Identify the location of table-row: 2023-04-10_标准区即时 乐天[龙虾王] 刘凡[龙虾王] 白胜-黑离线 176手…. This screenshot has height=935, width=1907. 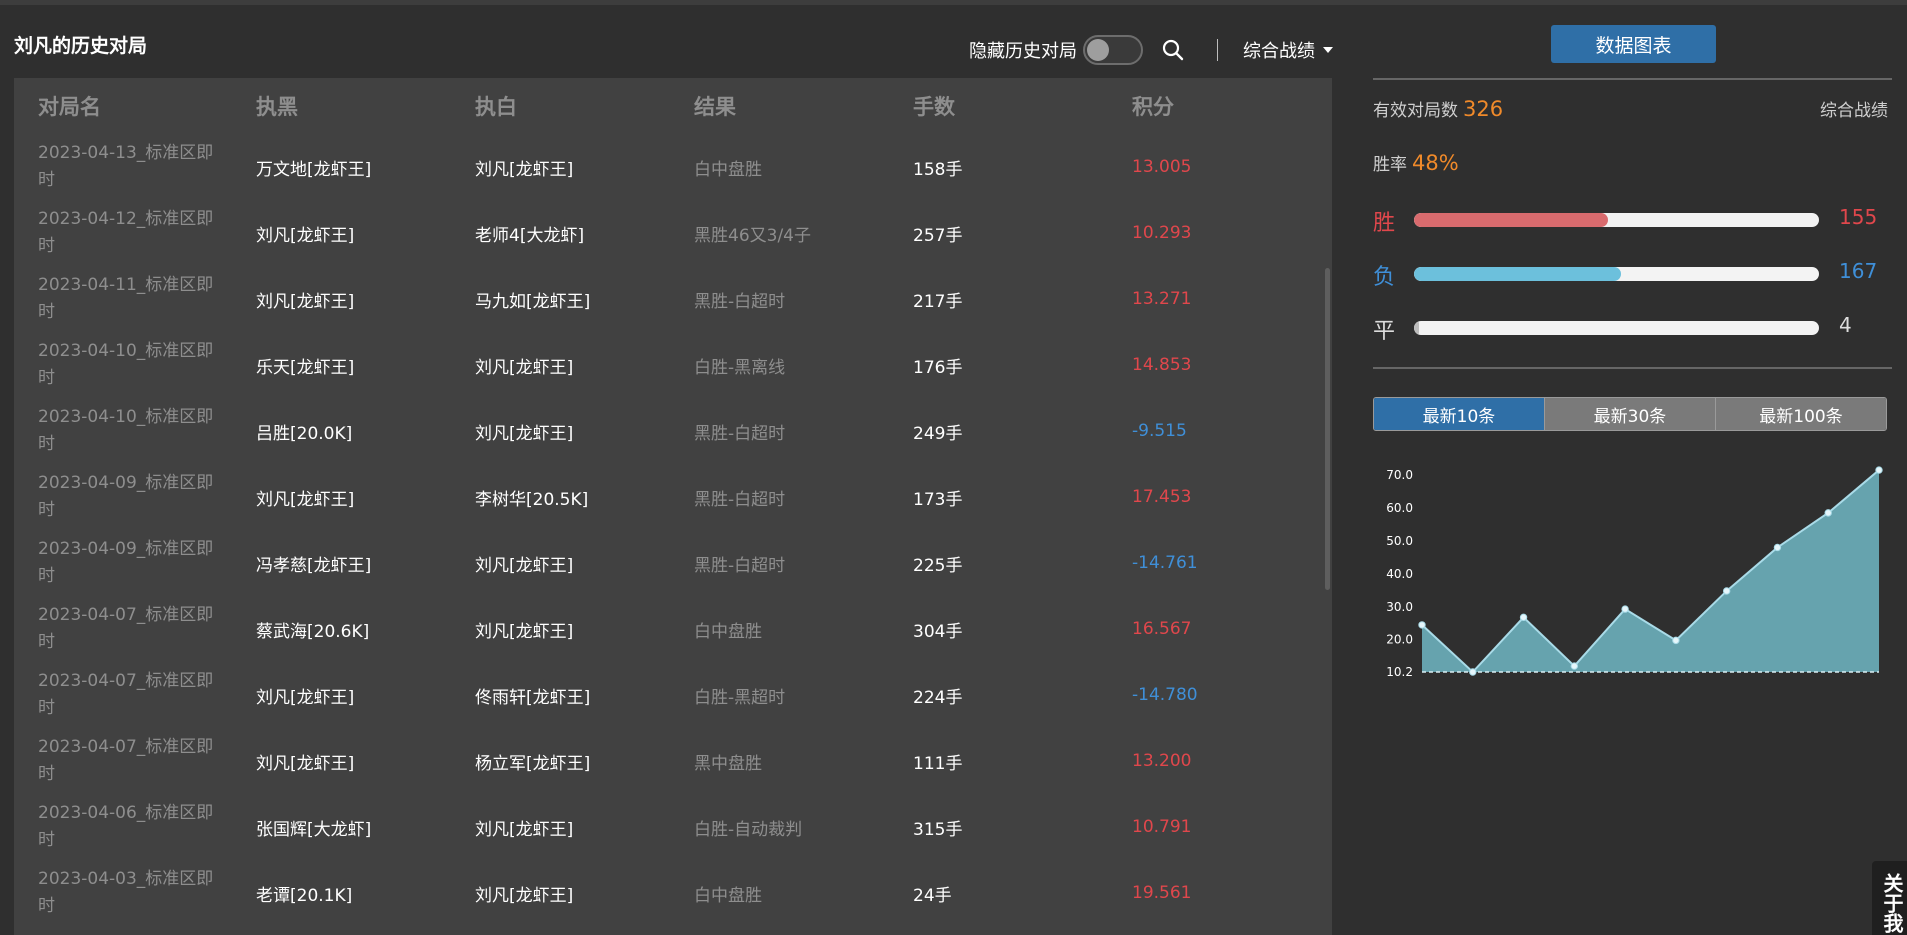
(673, 365).